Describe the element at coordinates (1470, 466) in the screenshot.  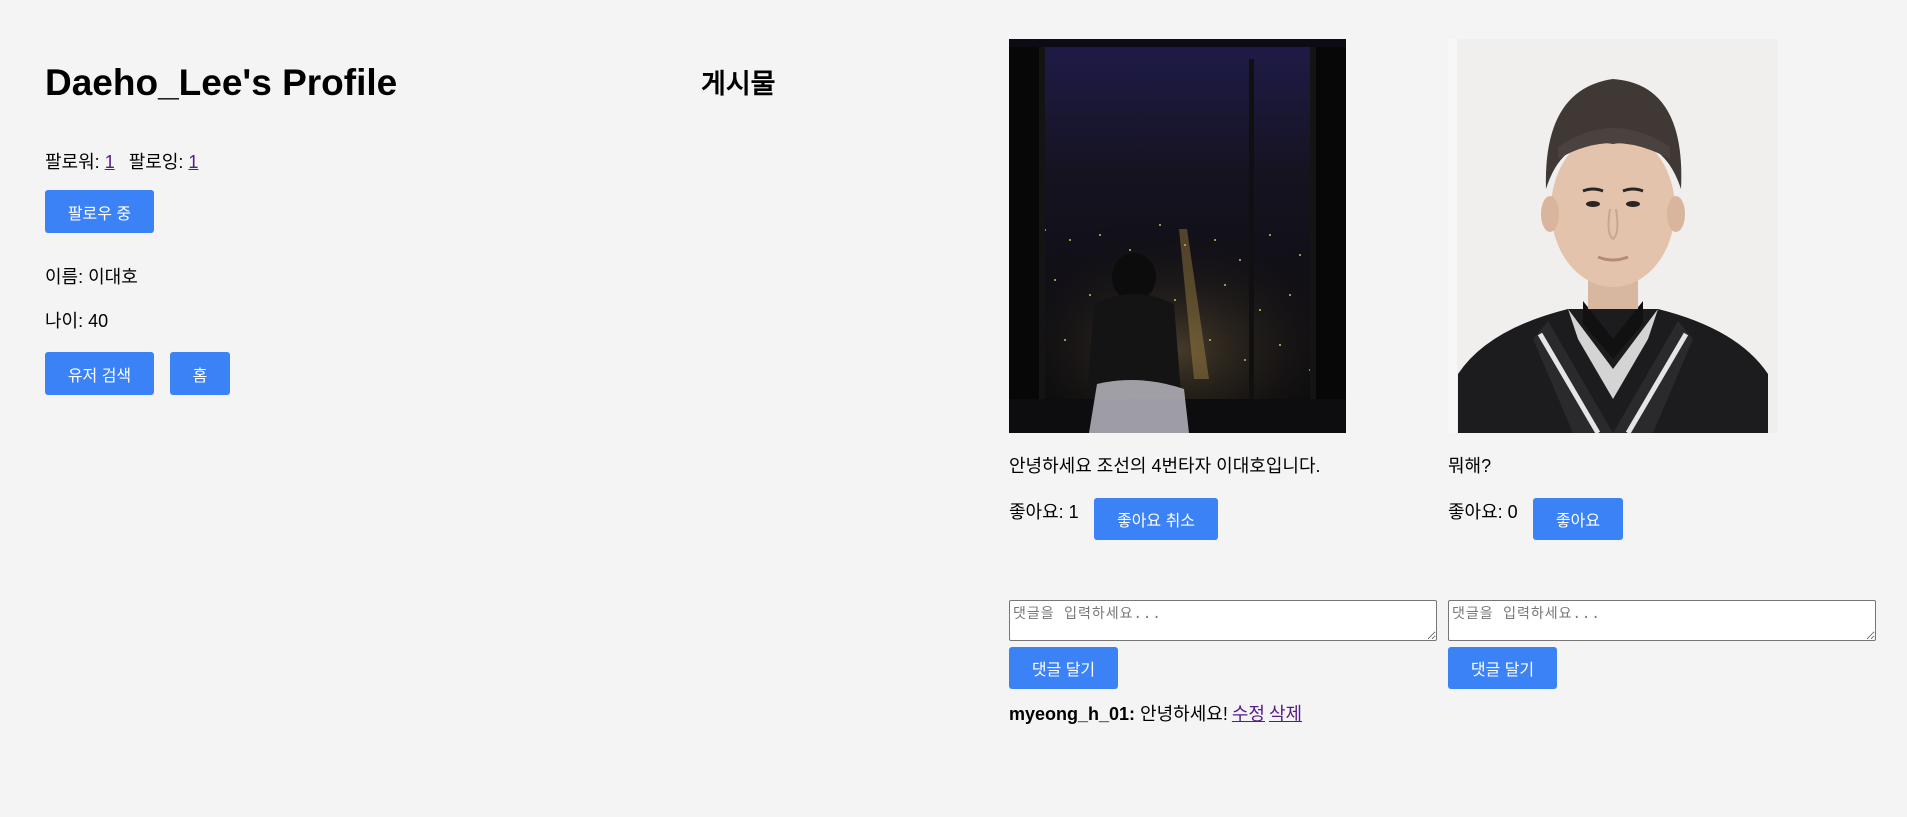
I see `post-caption: 뭐해?` at that location.